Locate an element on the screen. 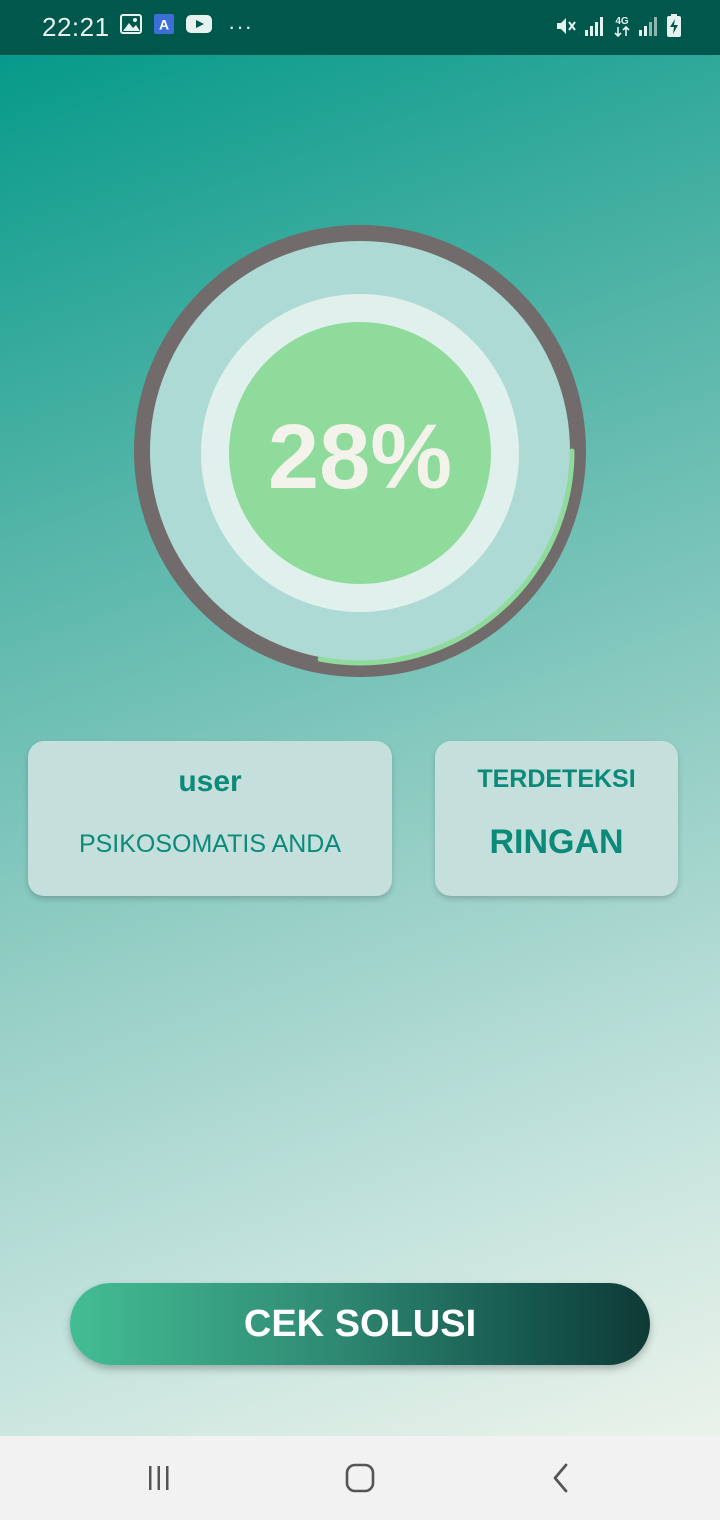 Image resolution: width=720 pixels, height=1520 pixels. result-value: RINGAN is located at coordinates (556, 842).